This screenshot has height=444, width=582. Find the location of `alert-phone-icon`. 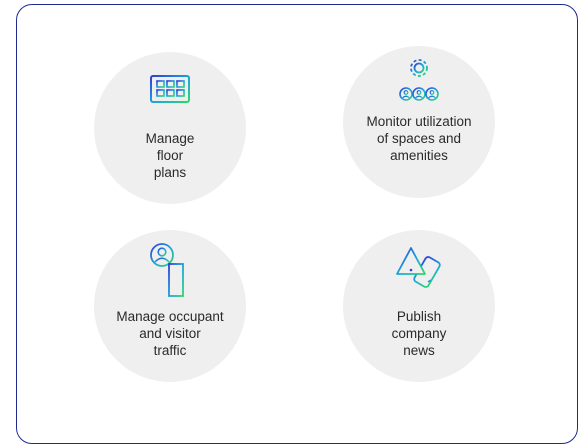

alert-phone-icon is located at coordinates (418, 267).